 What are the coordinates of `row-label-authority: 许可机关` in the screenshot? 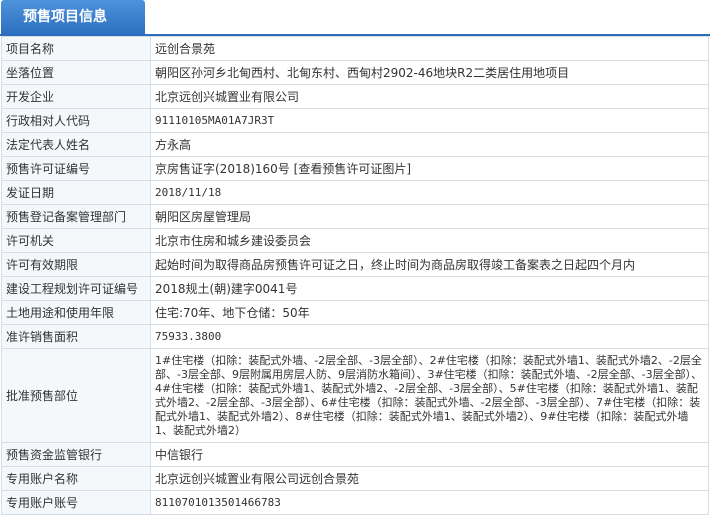 It's located at (76, 240).